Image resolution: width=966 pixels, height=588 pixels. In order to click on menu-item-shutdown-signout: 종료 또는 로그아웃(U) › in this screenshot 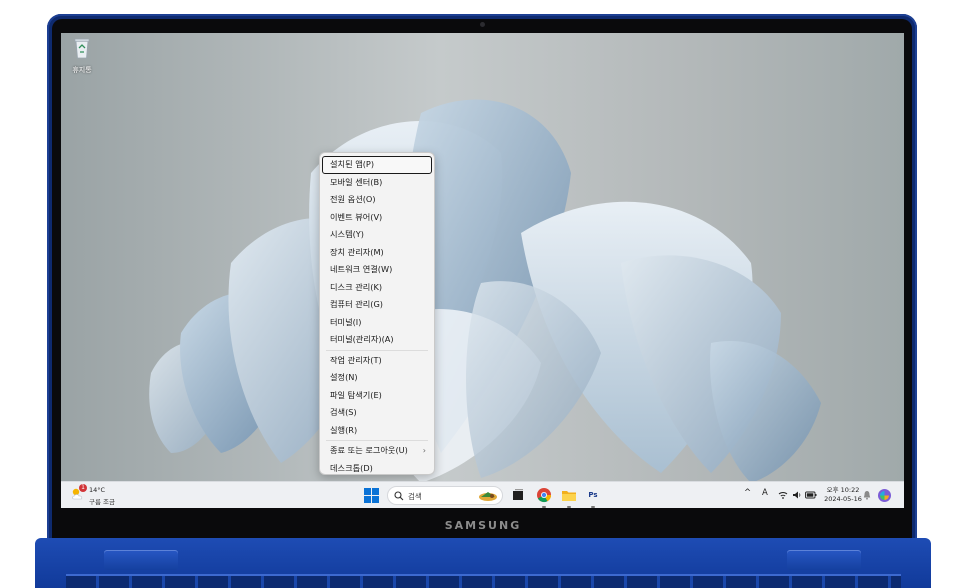, I will do `click(377, 451)`.